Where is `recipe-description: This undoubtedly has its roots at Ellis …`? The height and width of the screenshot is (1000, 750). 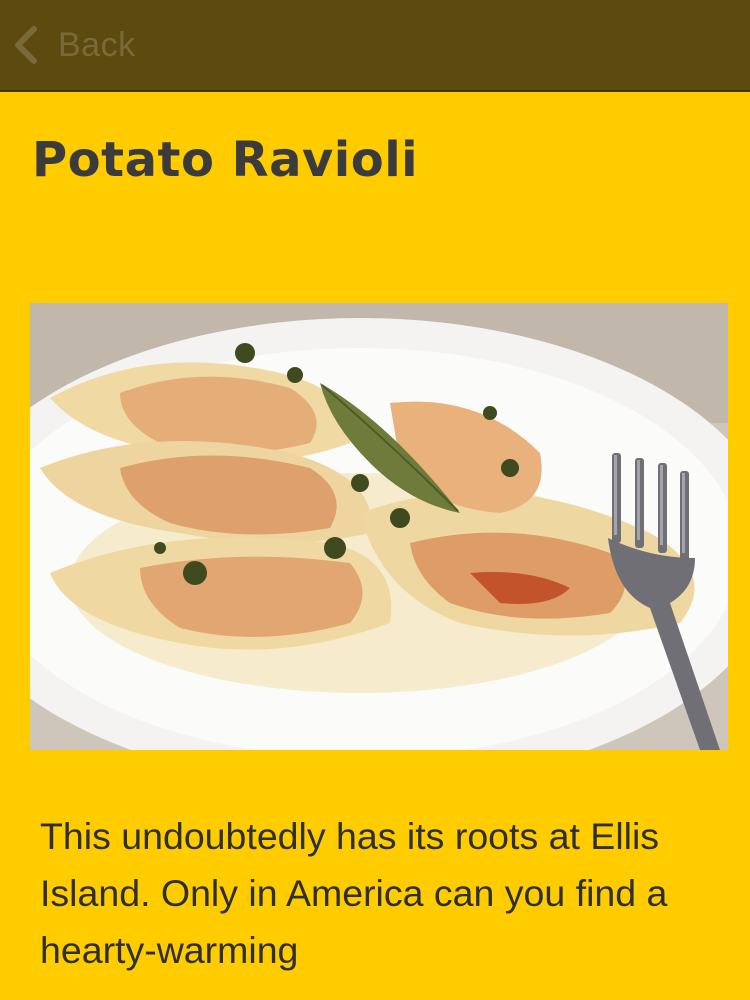
recipe-description: This undoubtedly has its roots at Ellis … is located at coordinates (354, 893).